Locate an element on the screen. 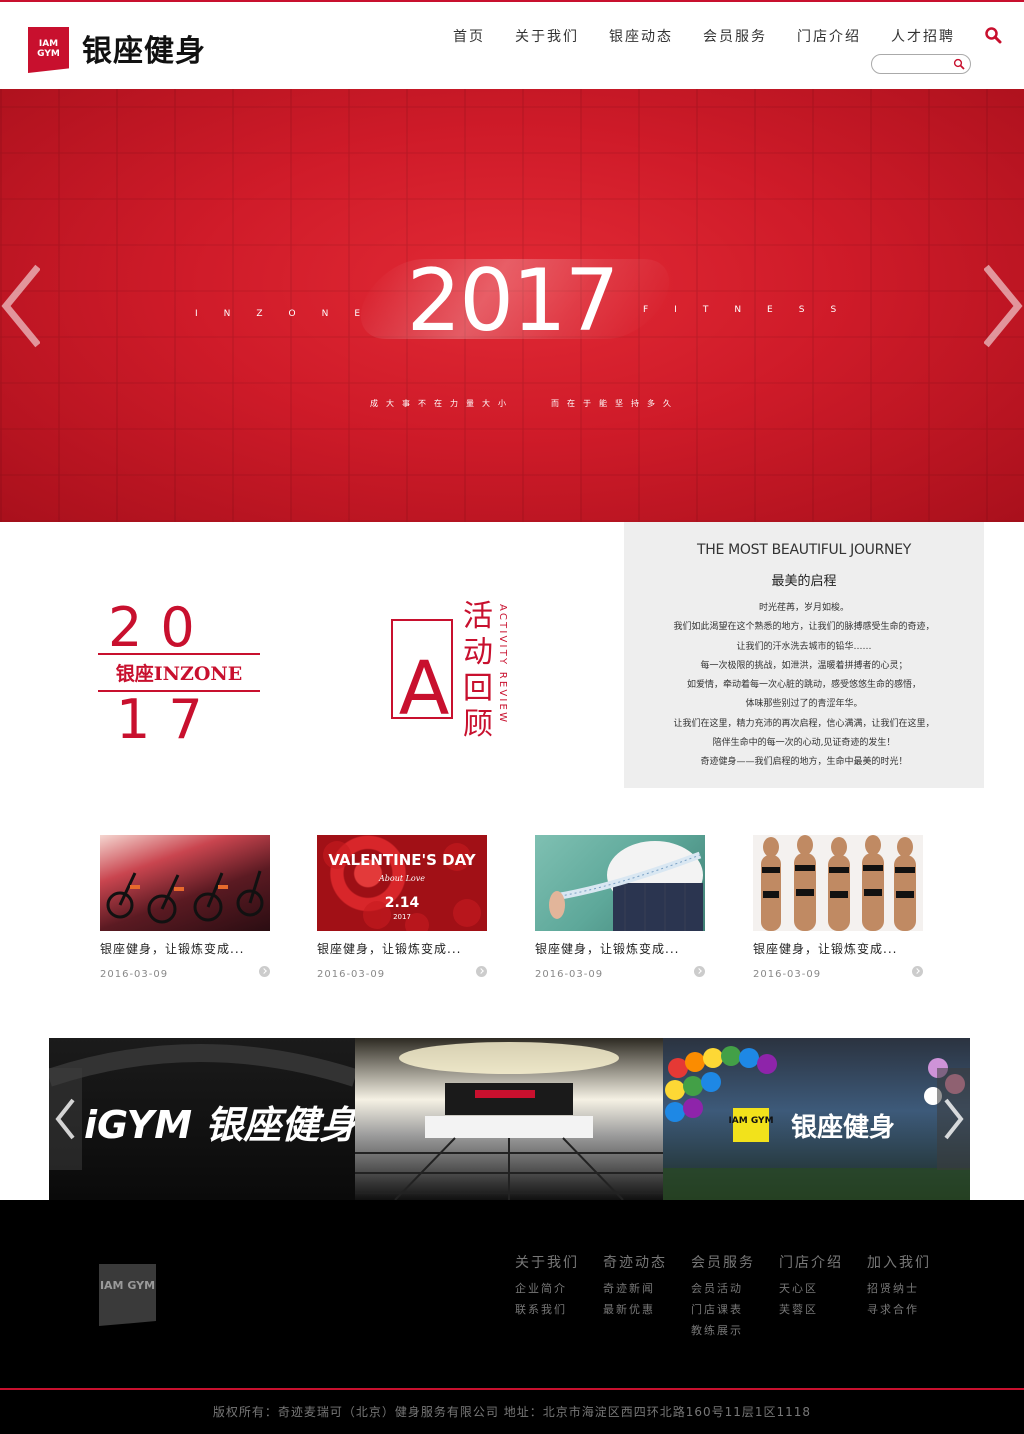  site-header: IAM GYM 银座健身 首页 关于我们 银座动态 会员服务 门店介绍 人才招聘 is located at coordinates (512, 45).